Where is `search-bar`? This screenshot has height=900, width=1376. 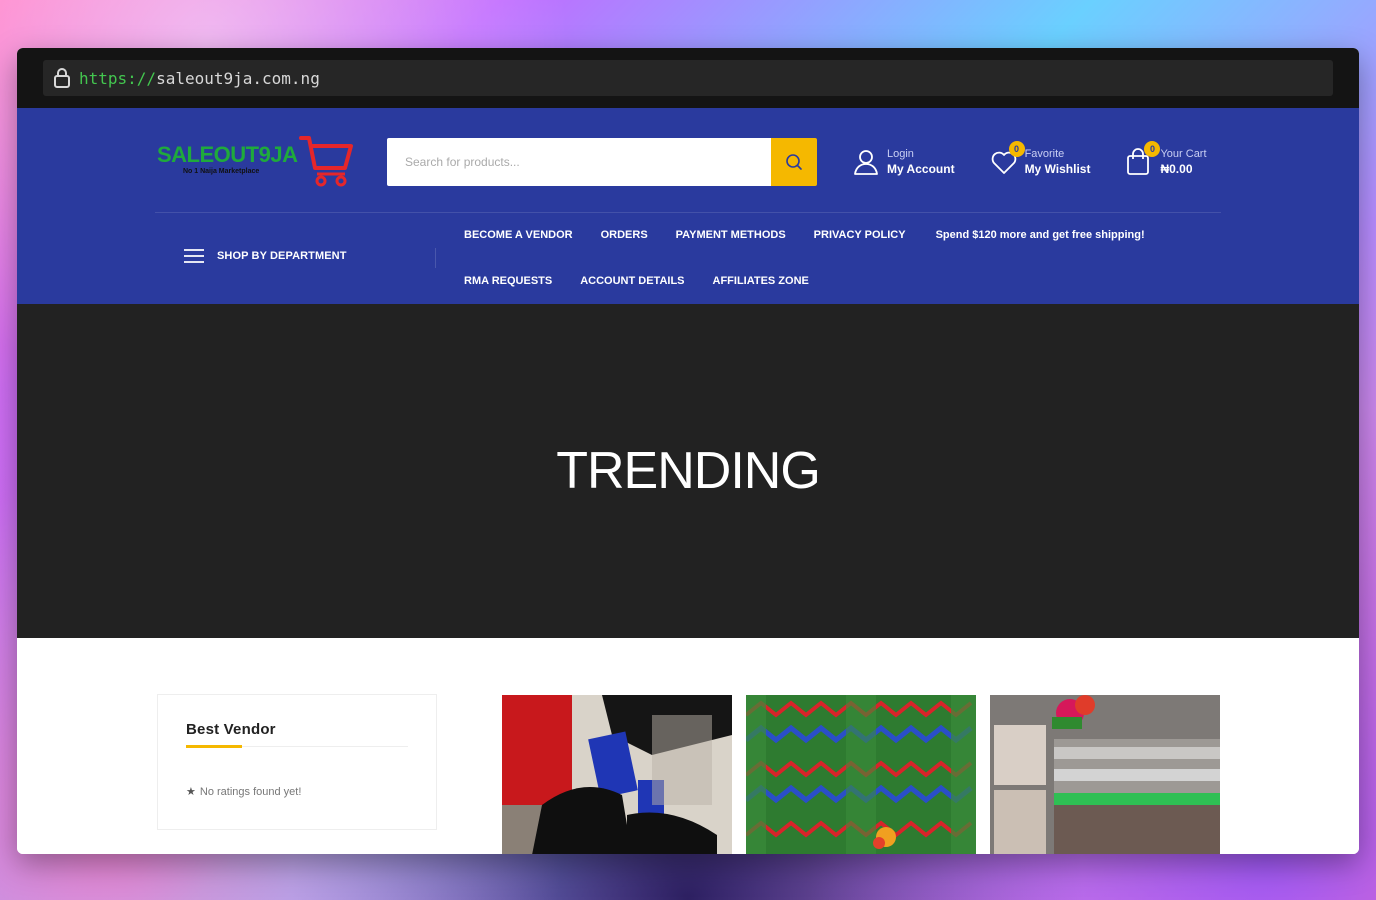
search-bar is located at coordinates (602, 162).